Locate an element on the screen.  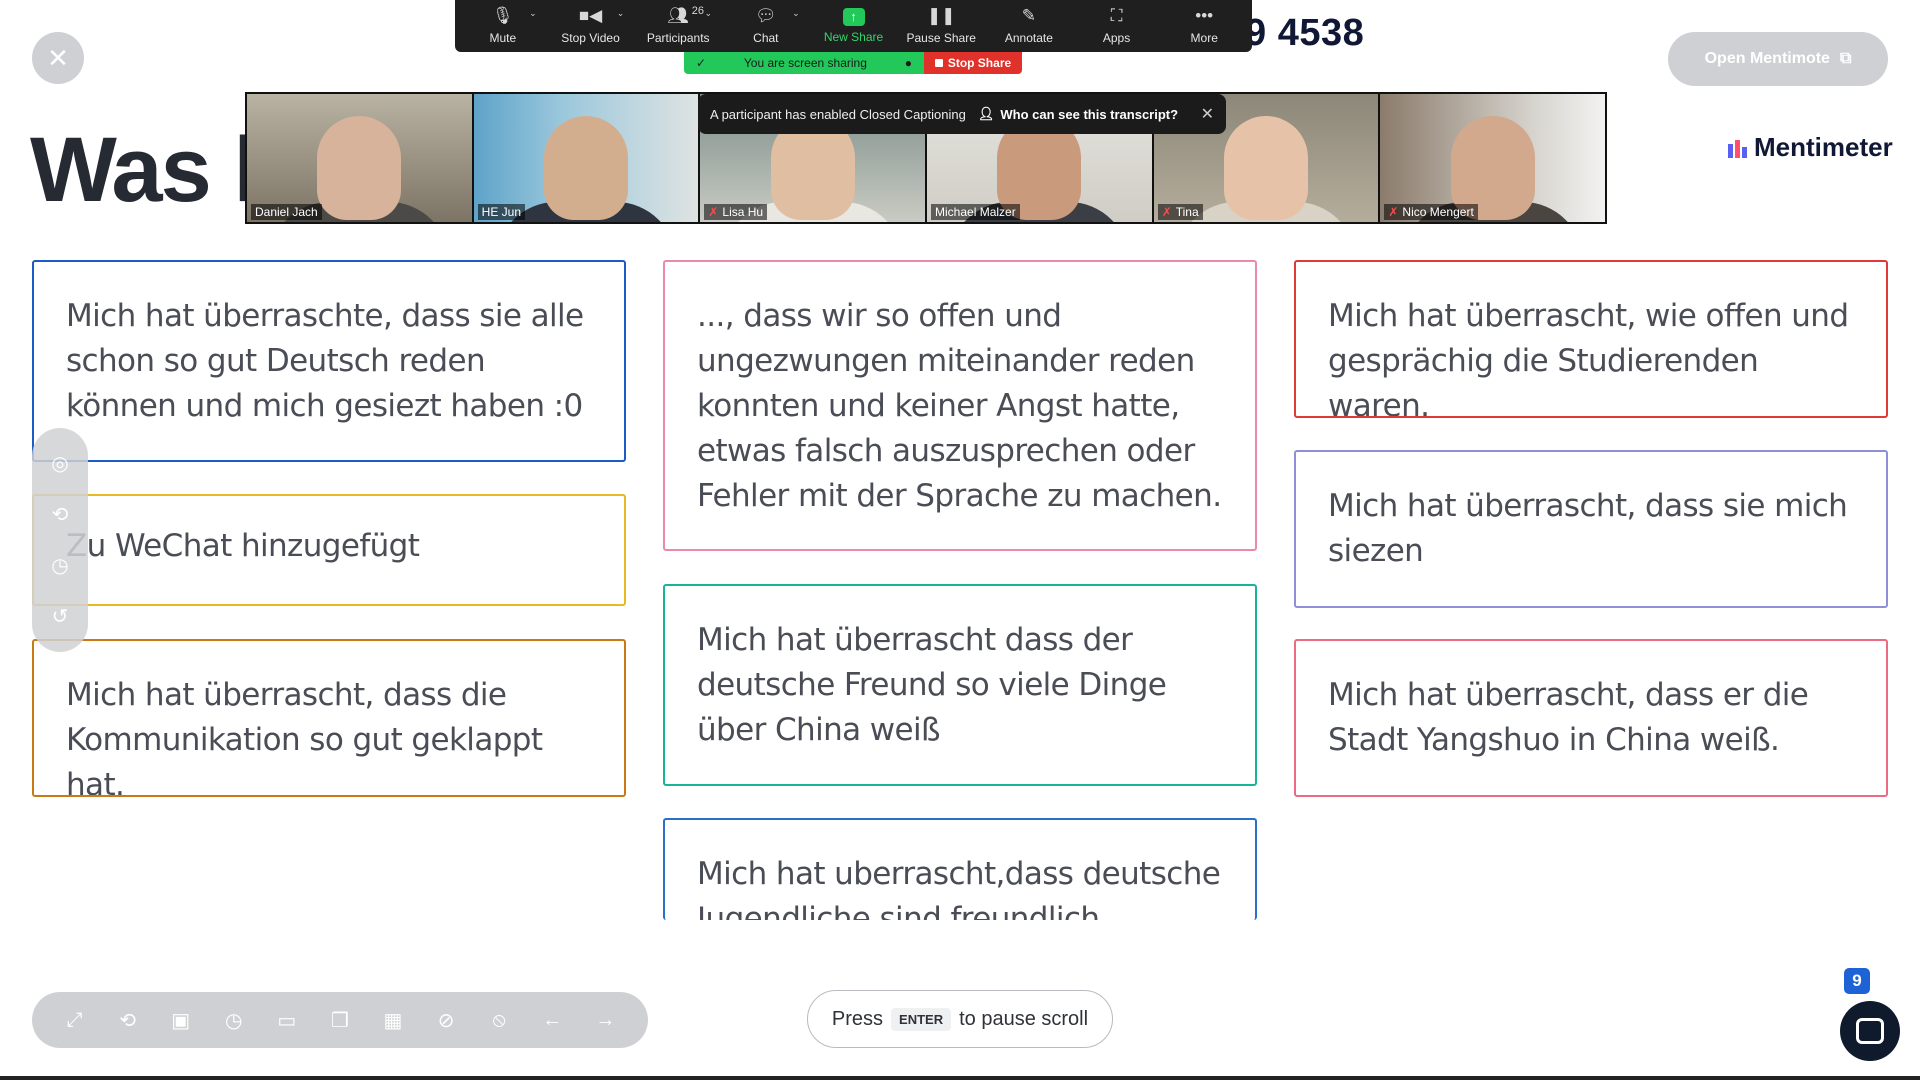
video-tile: Daniel Jach is located at coordinates (359, 158).